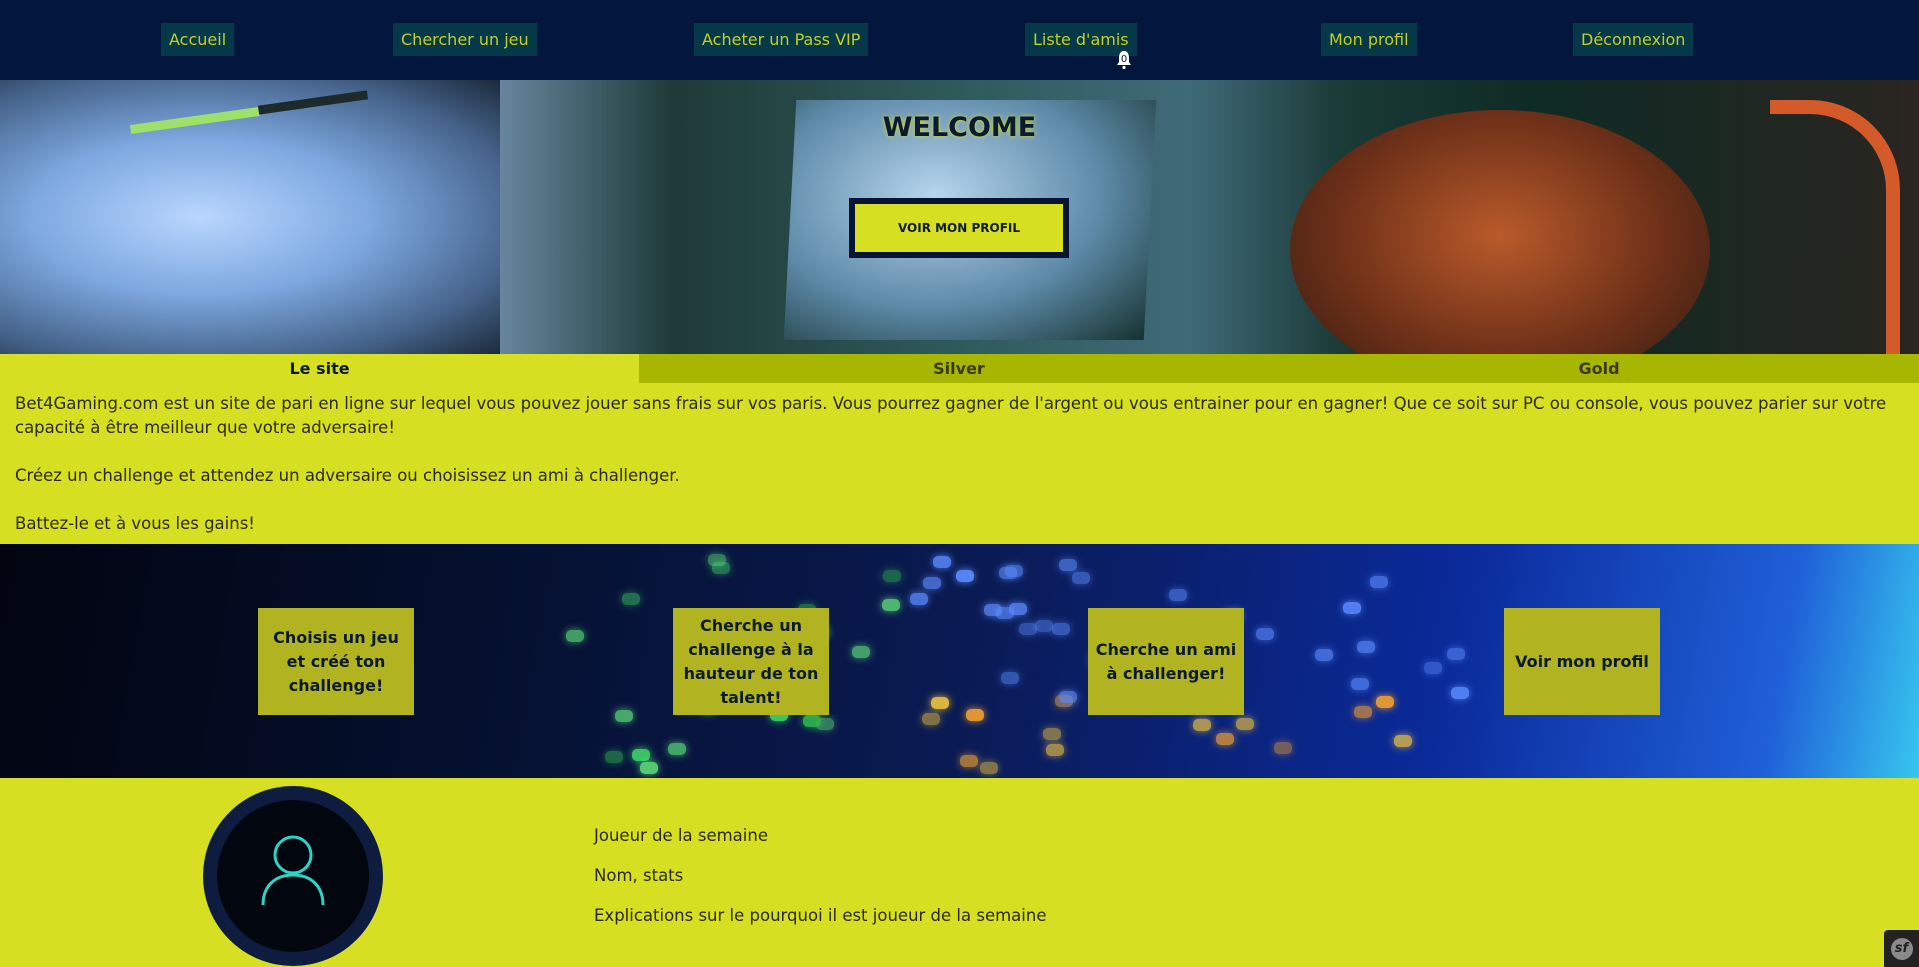 The image size is (1919, 967). I want to click on user-icon, so click(293, 870).